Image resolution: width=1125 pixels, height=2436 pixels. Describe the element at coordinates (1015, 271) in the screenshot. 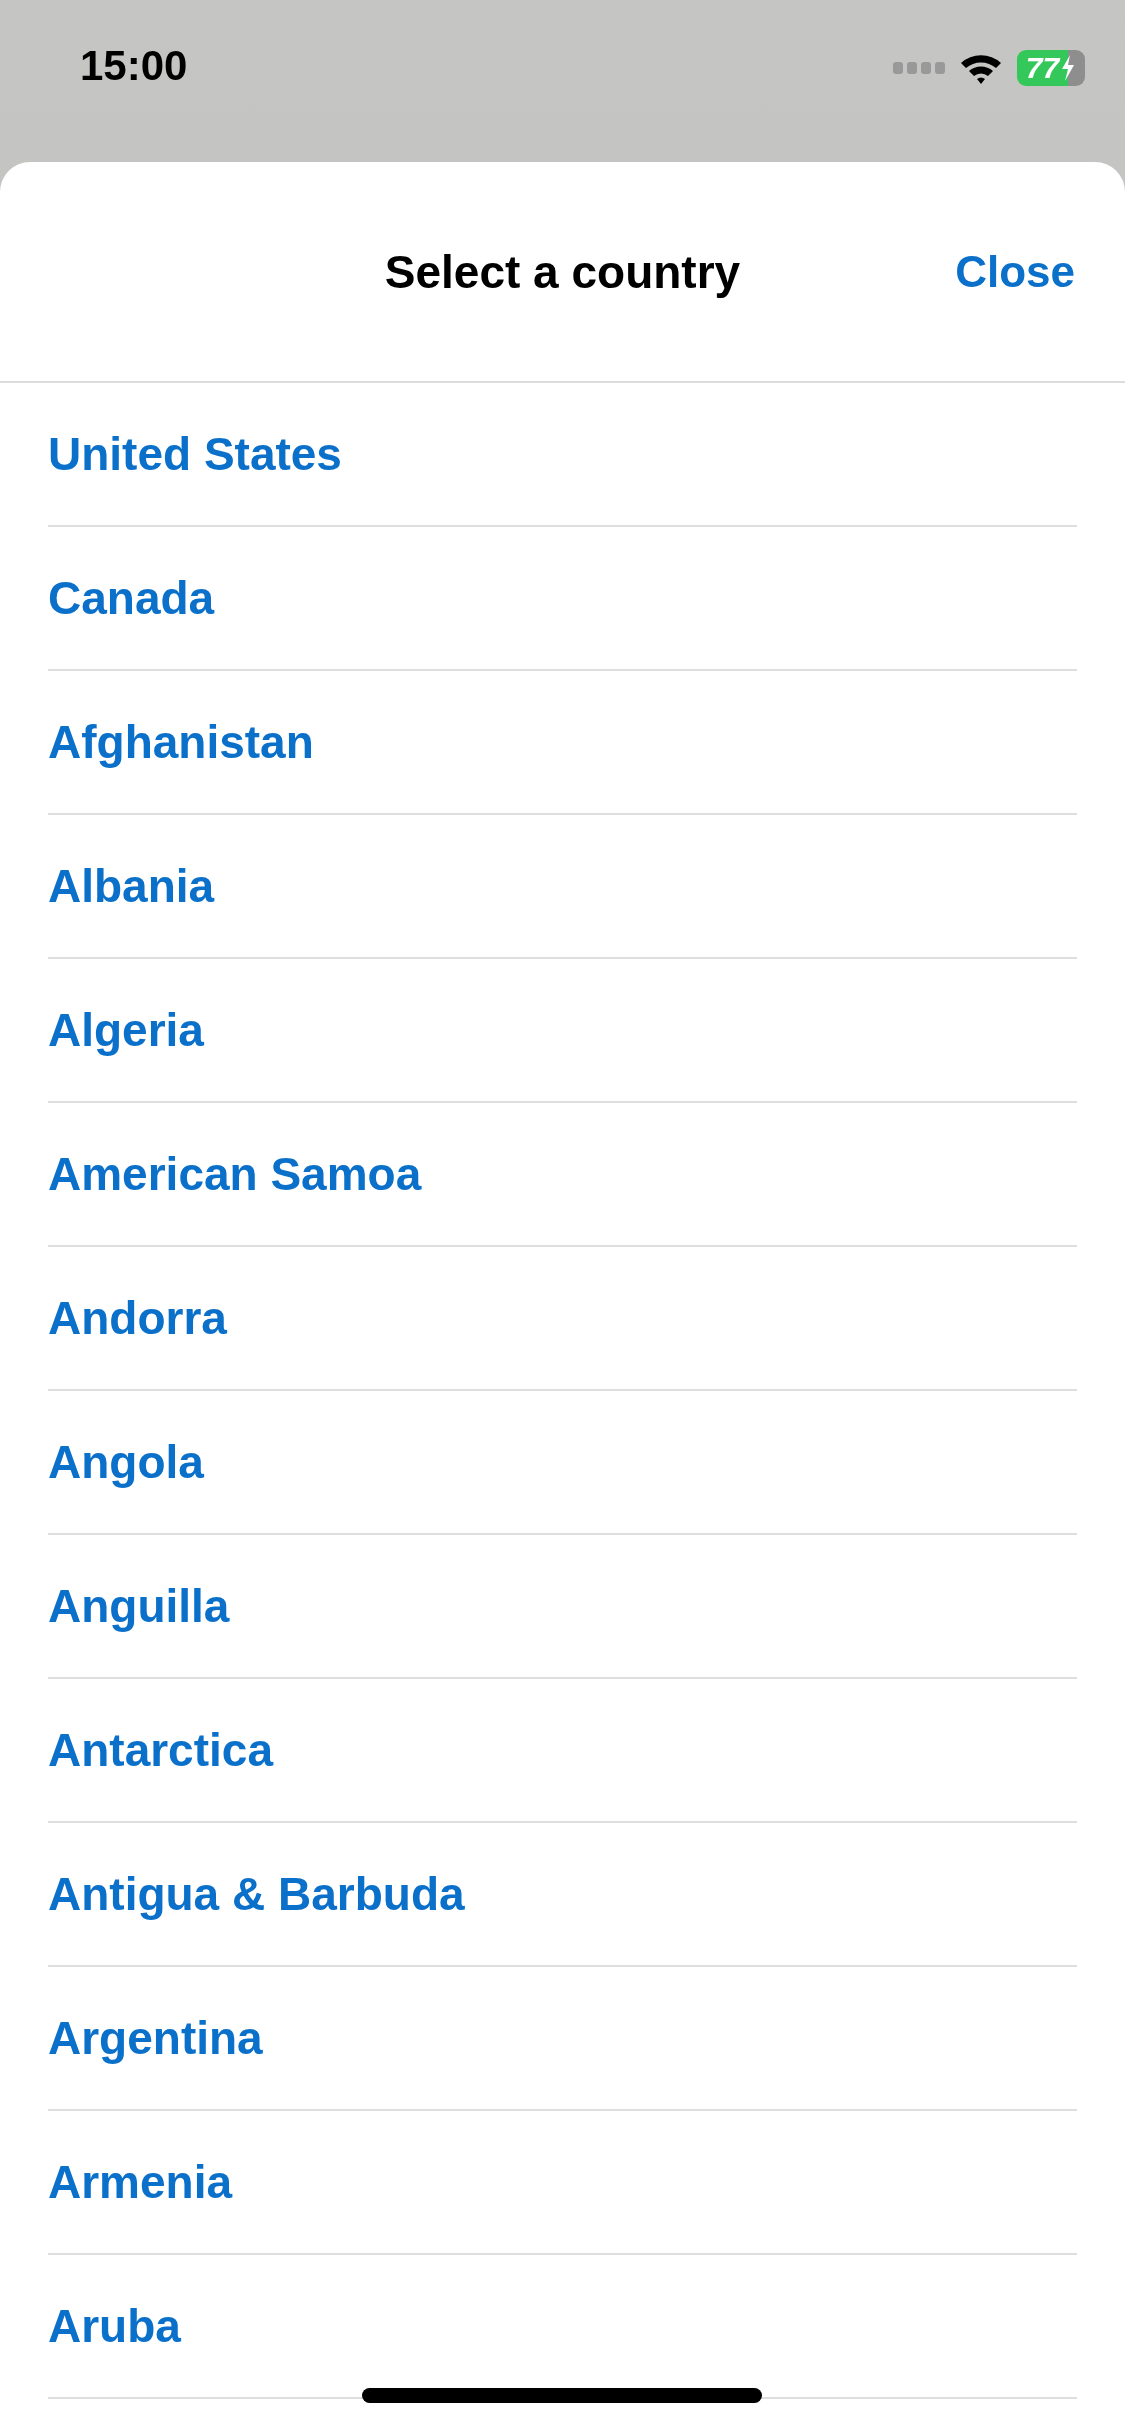

I see `close-button: Close` at that location.